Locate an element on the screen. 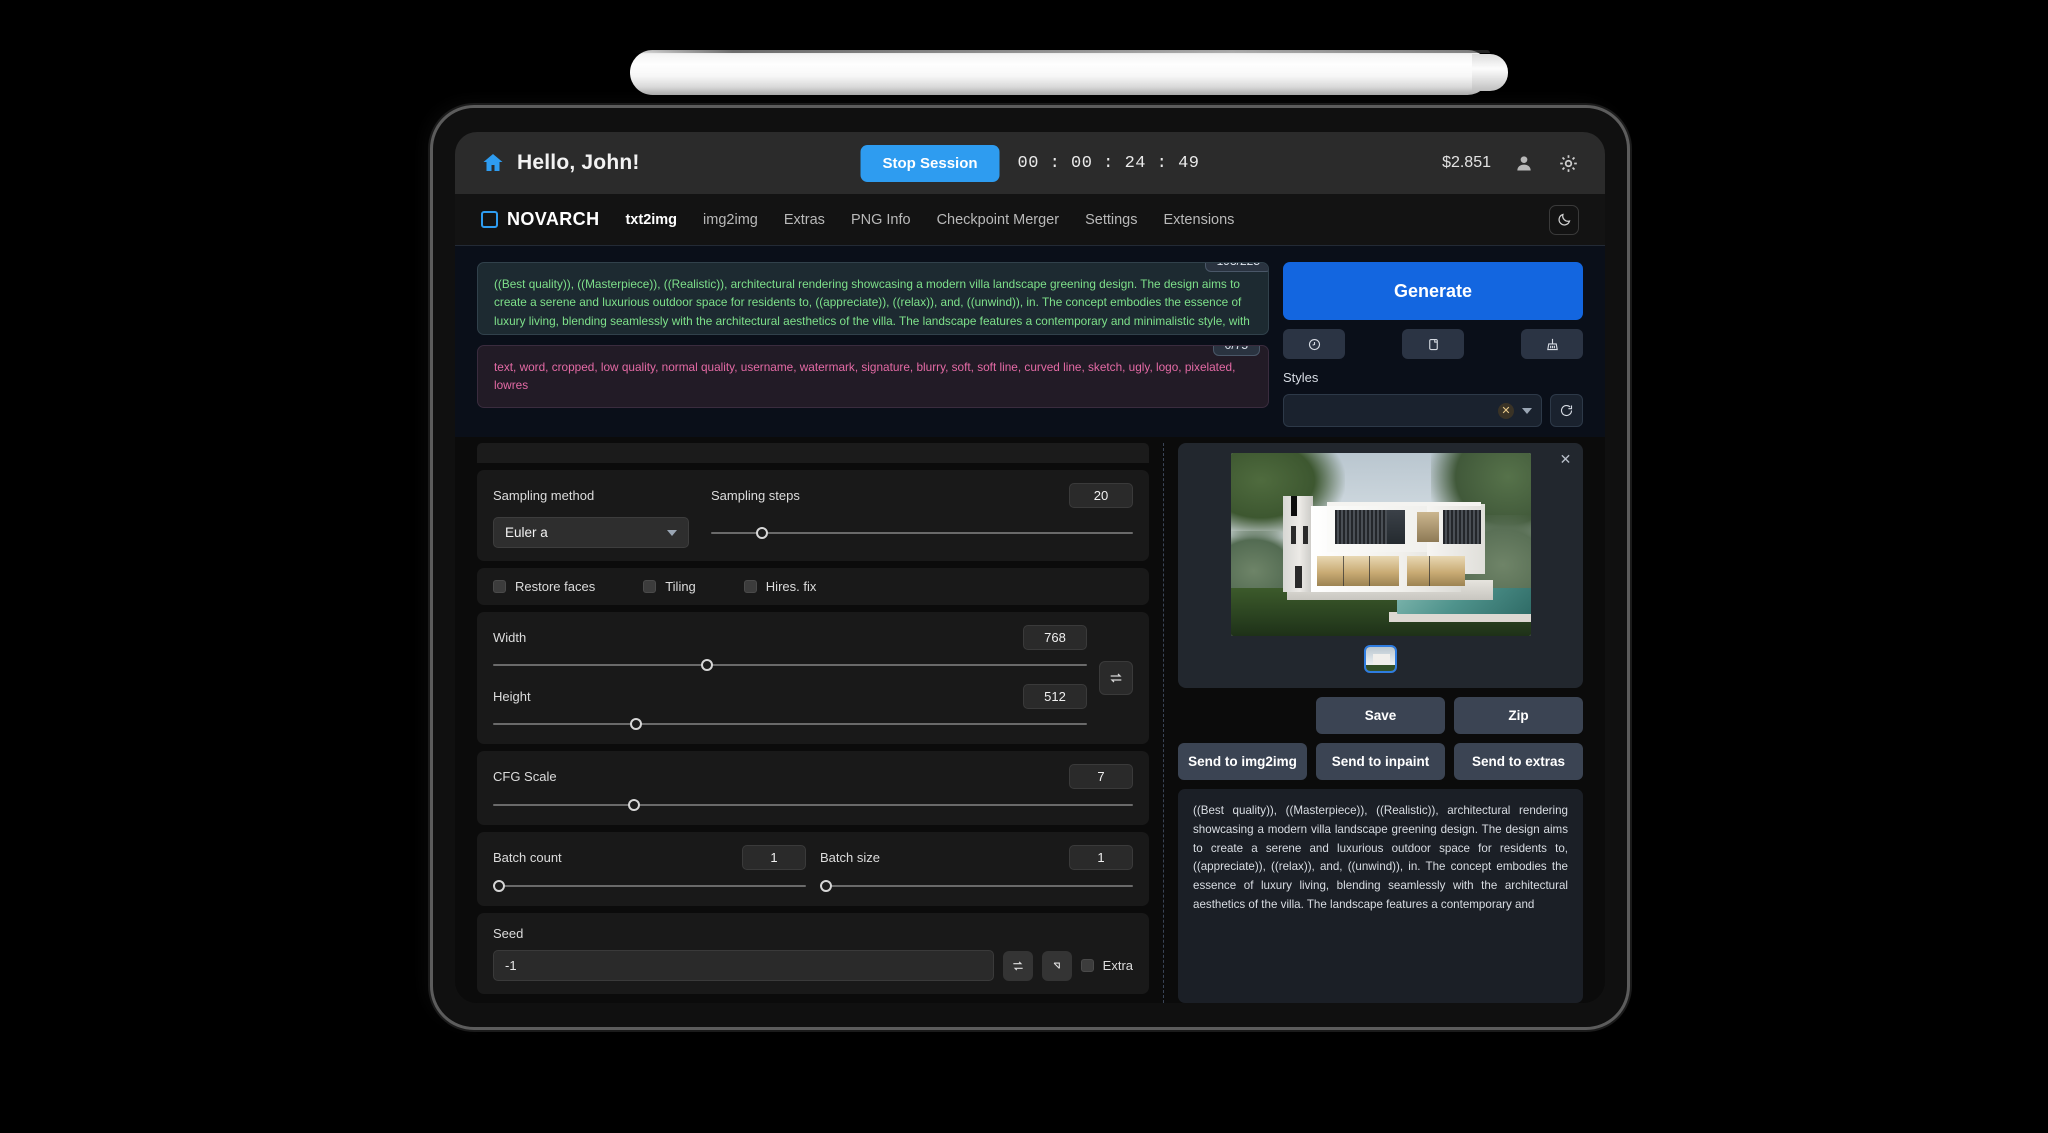  seed-extra-checkbox: Extra is located at coordinates (1106, 965).